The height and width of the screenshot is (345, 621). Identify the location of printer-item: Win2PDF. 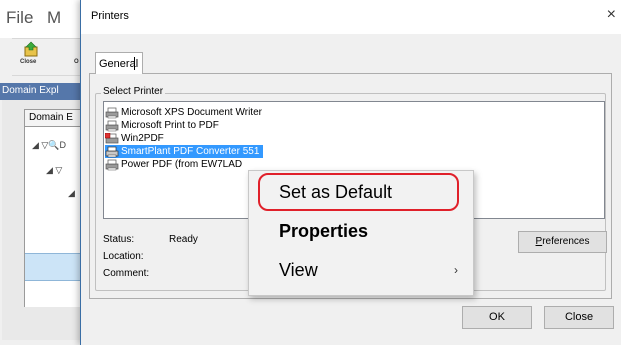
(136, 138).